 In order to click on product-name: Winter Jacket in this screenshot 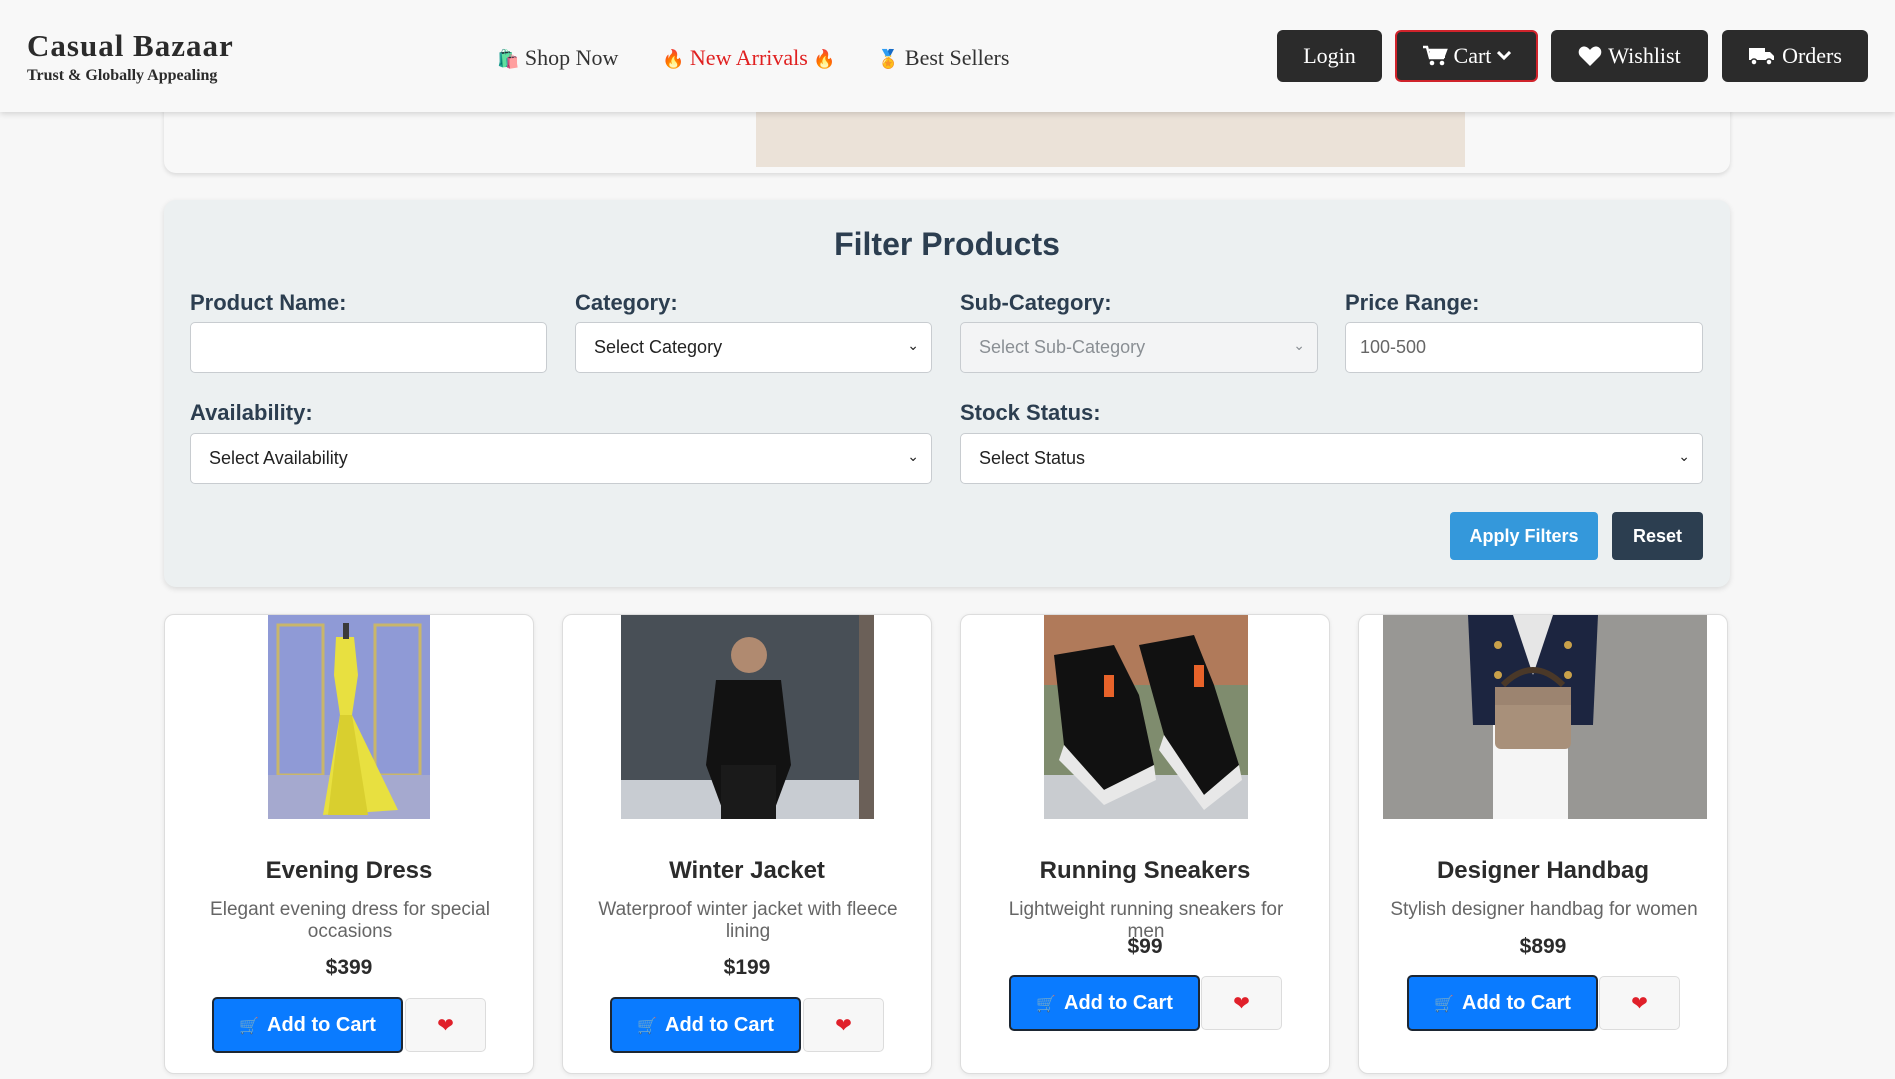, I will do `click(747, 870)`.